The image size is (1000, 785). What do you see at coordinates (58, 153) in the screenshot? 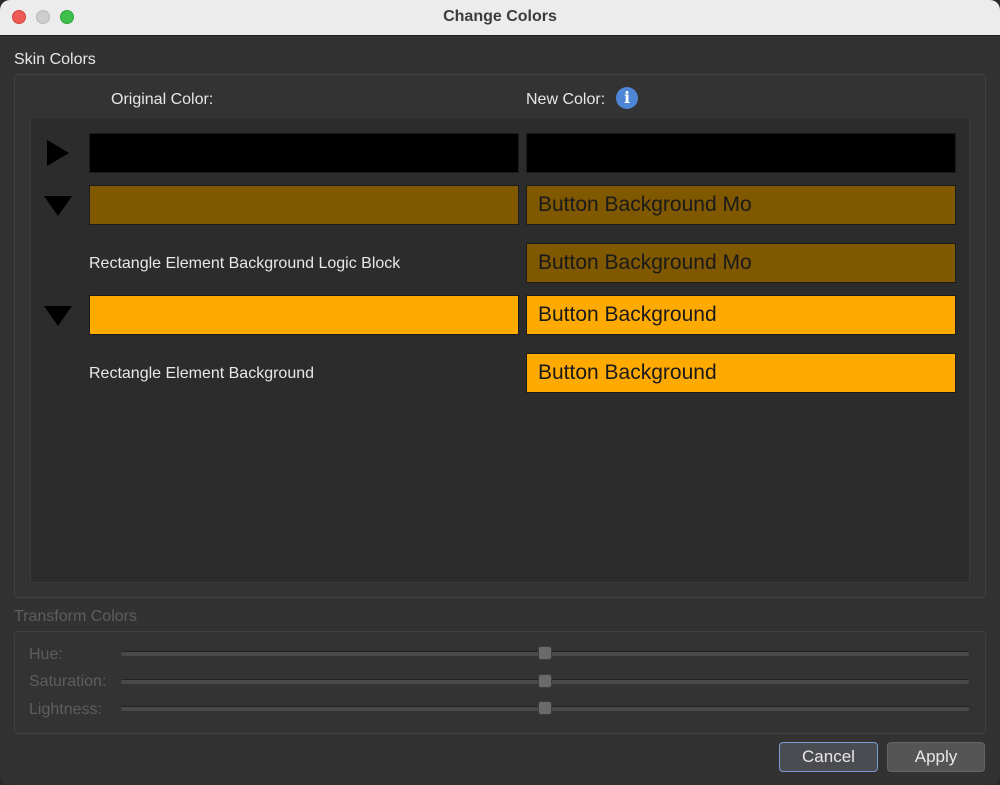
I see `expand-triangle-icon` at bounding box center [58, 153].